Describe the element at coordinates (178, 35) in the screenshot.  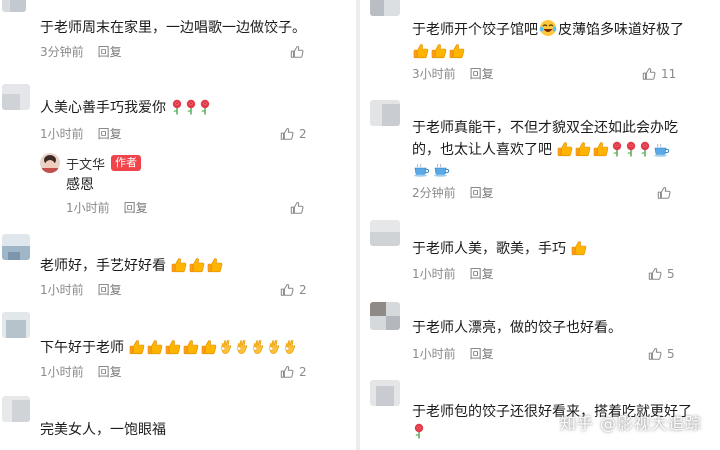
I see `comment-item: 于老师周末在家里，一边唱歌一边做饺子。 3分钟前 回复` at that location.